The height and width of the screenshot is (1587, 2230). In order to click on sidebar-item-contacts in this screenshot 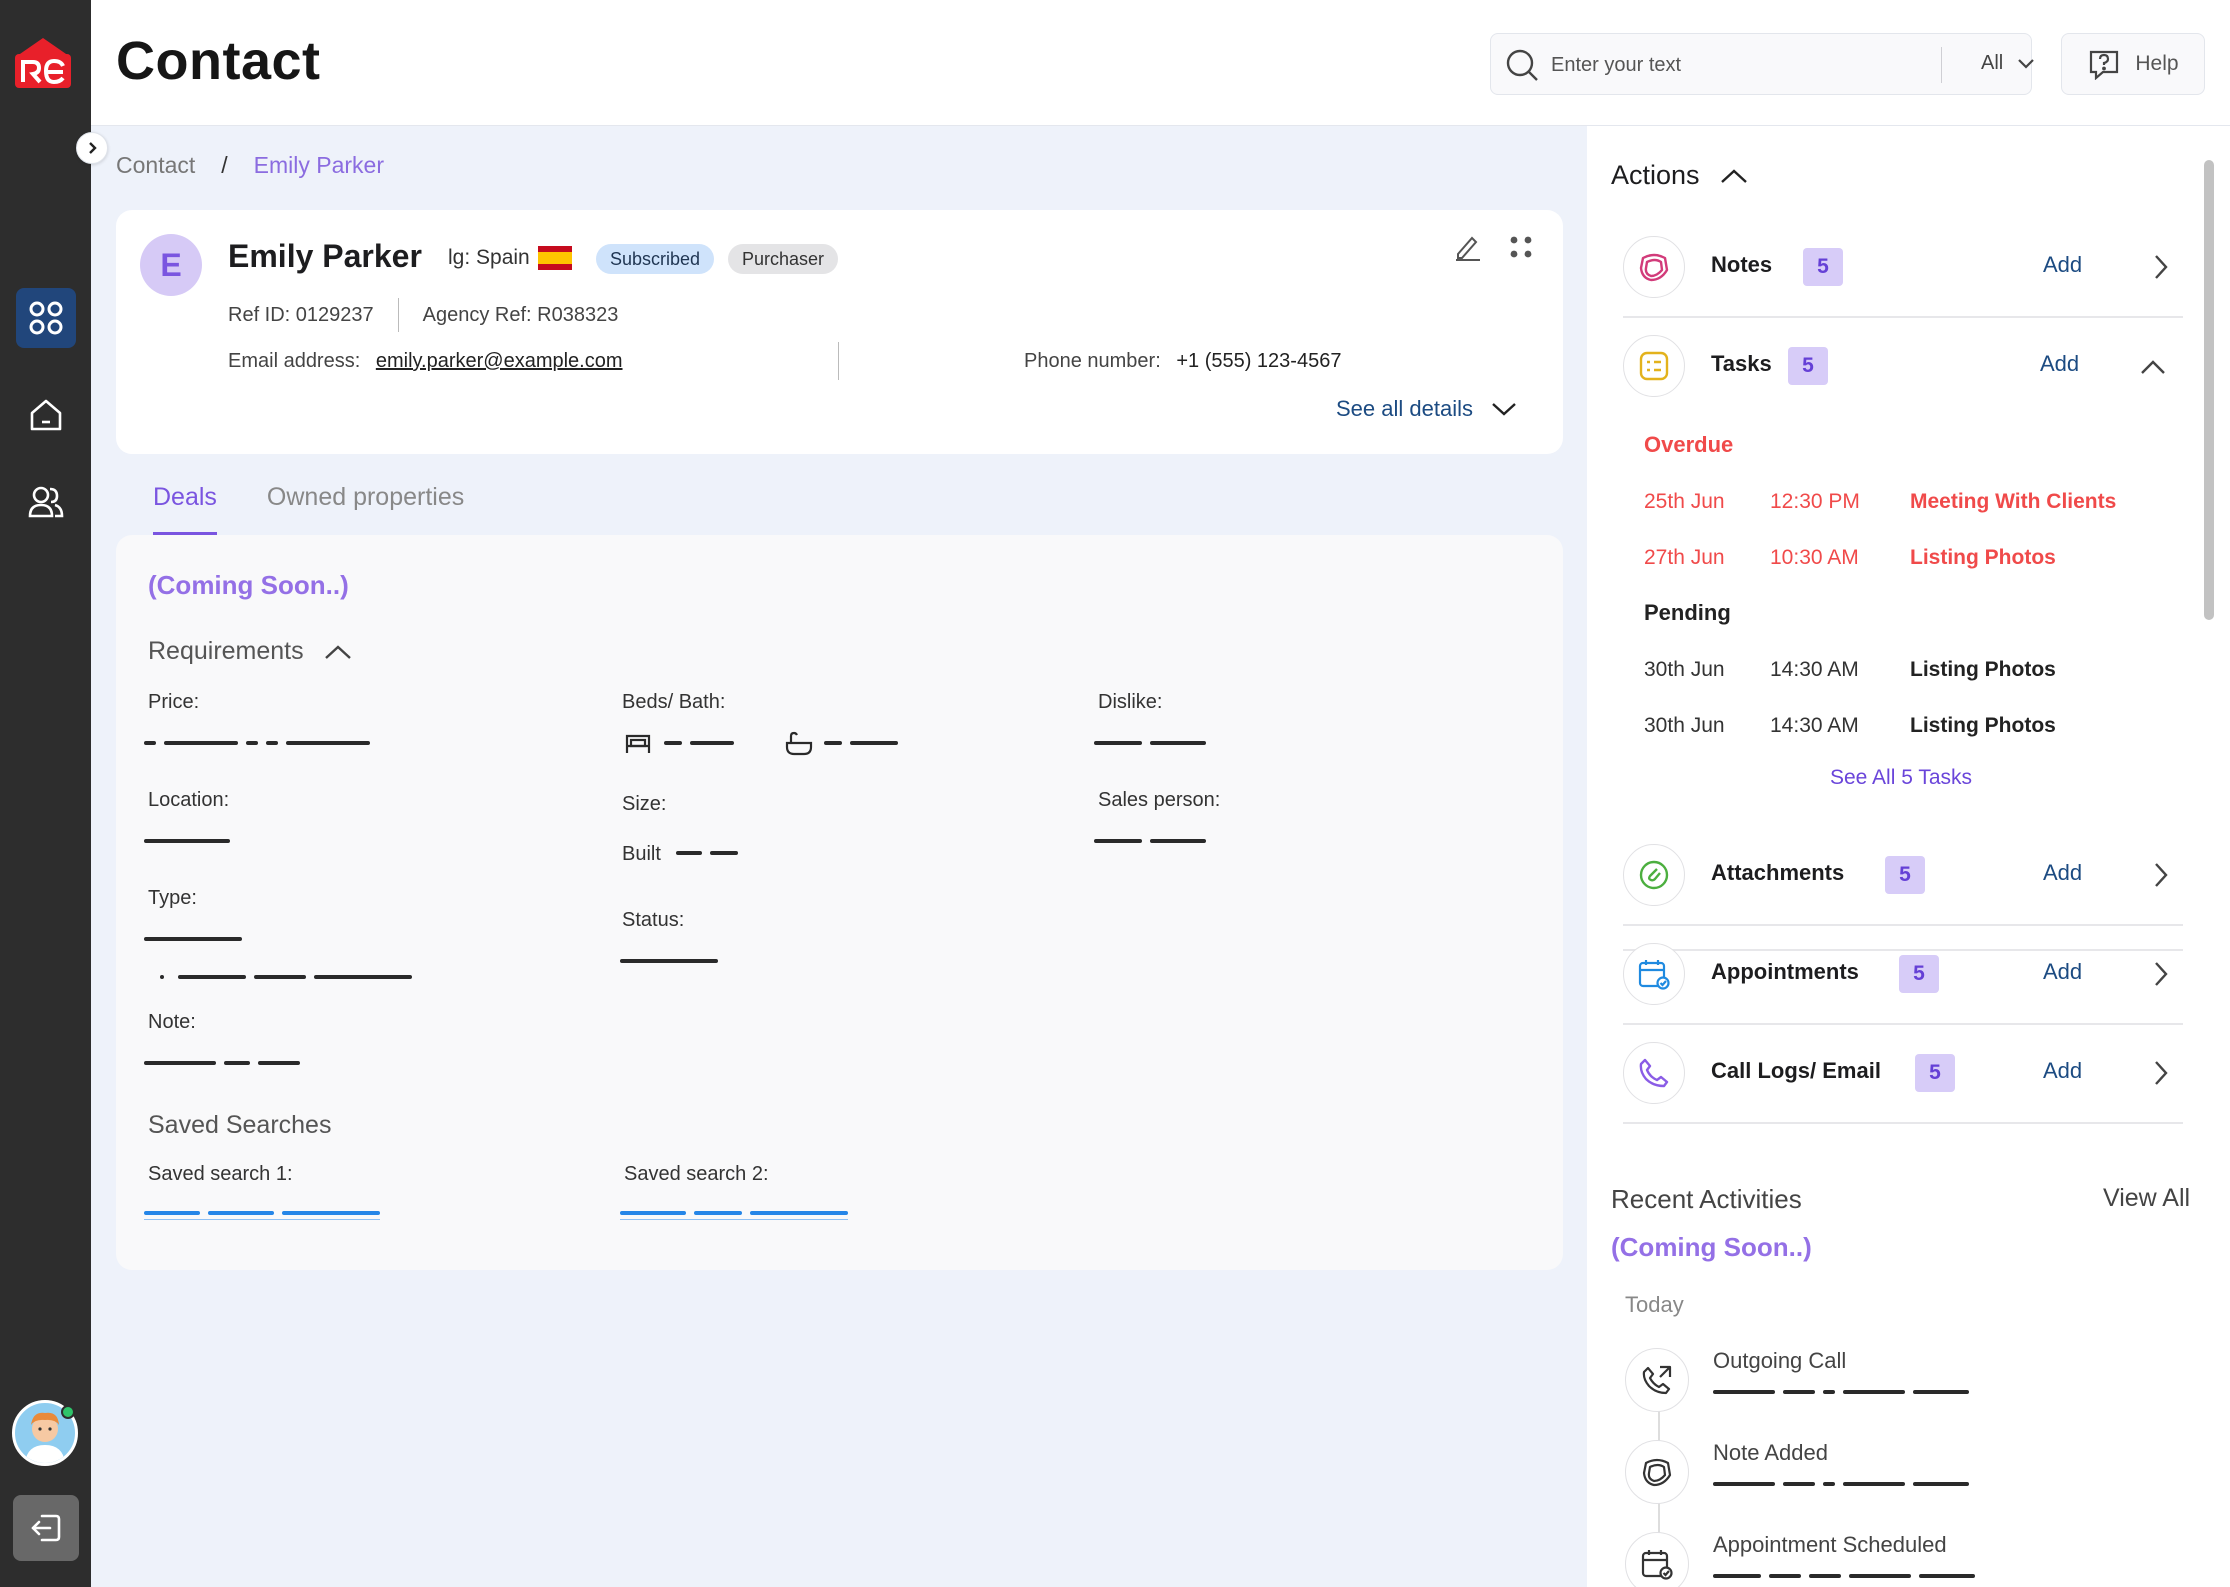, I will do `click(46, 502)`.